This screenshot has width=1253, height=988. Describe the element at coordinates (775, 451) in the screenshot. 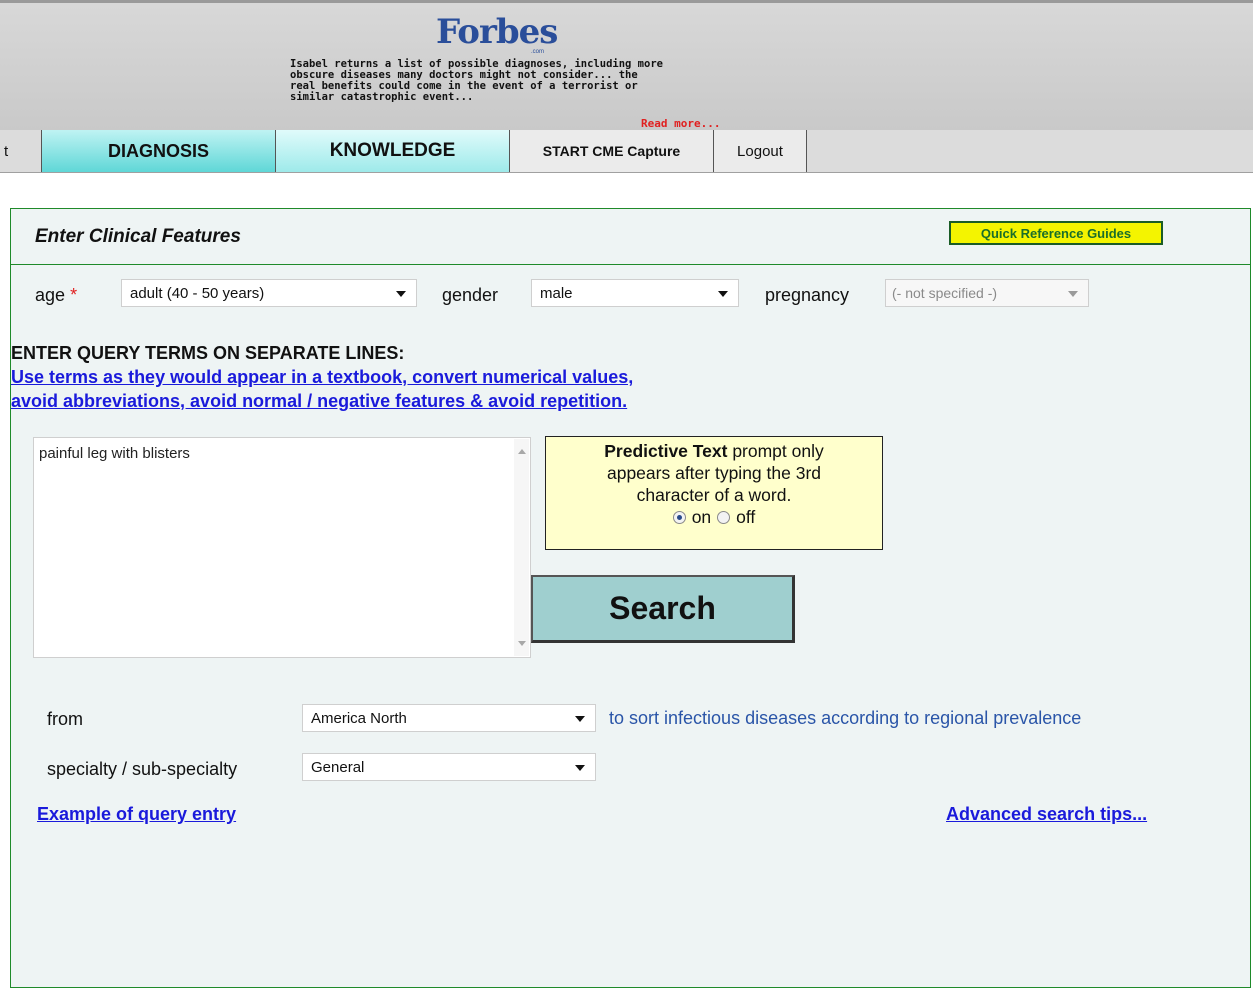

I see `predictive-line1-rest: prompt only` at that location.